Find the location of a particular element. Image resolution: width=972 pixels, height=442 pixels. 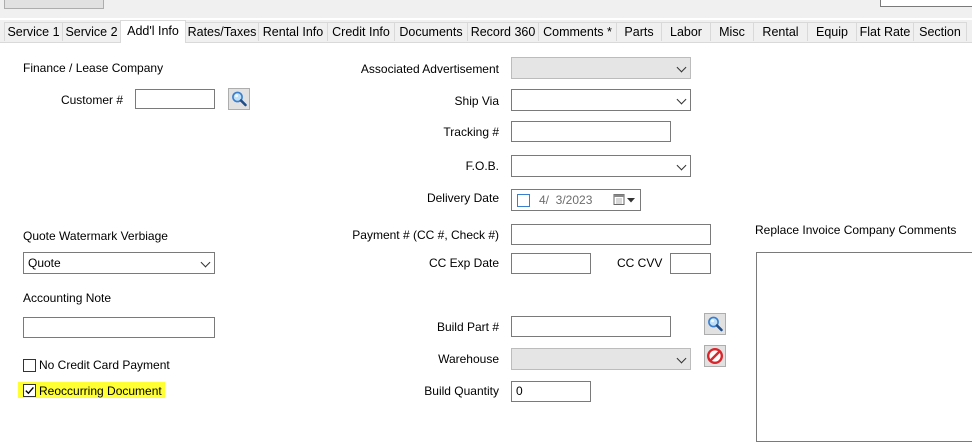

tab-service-2: Service 2 is located at coordinates (91, 31).